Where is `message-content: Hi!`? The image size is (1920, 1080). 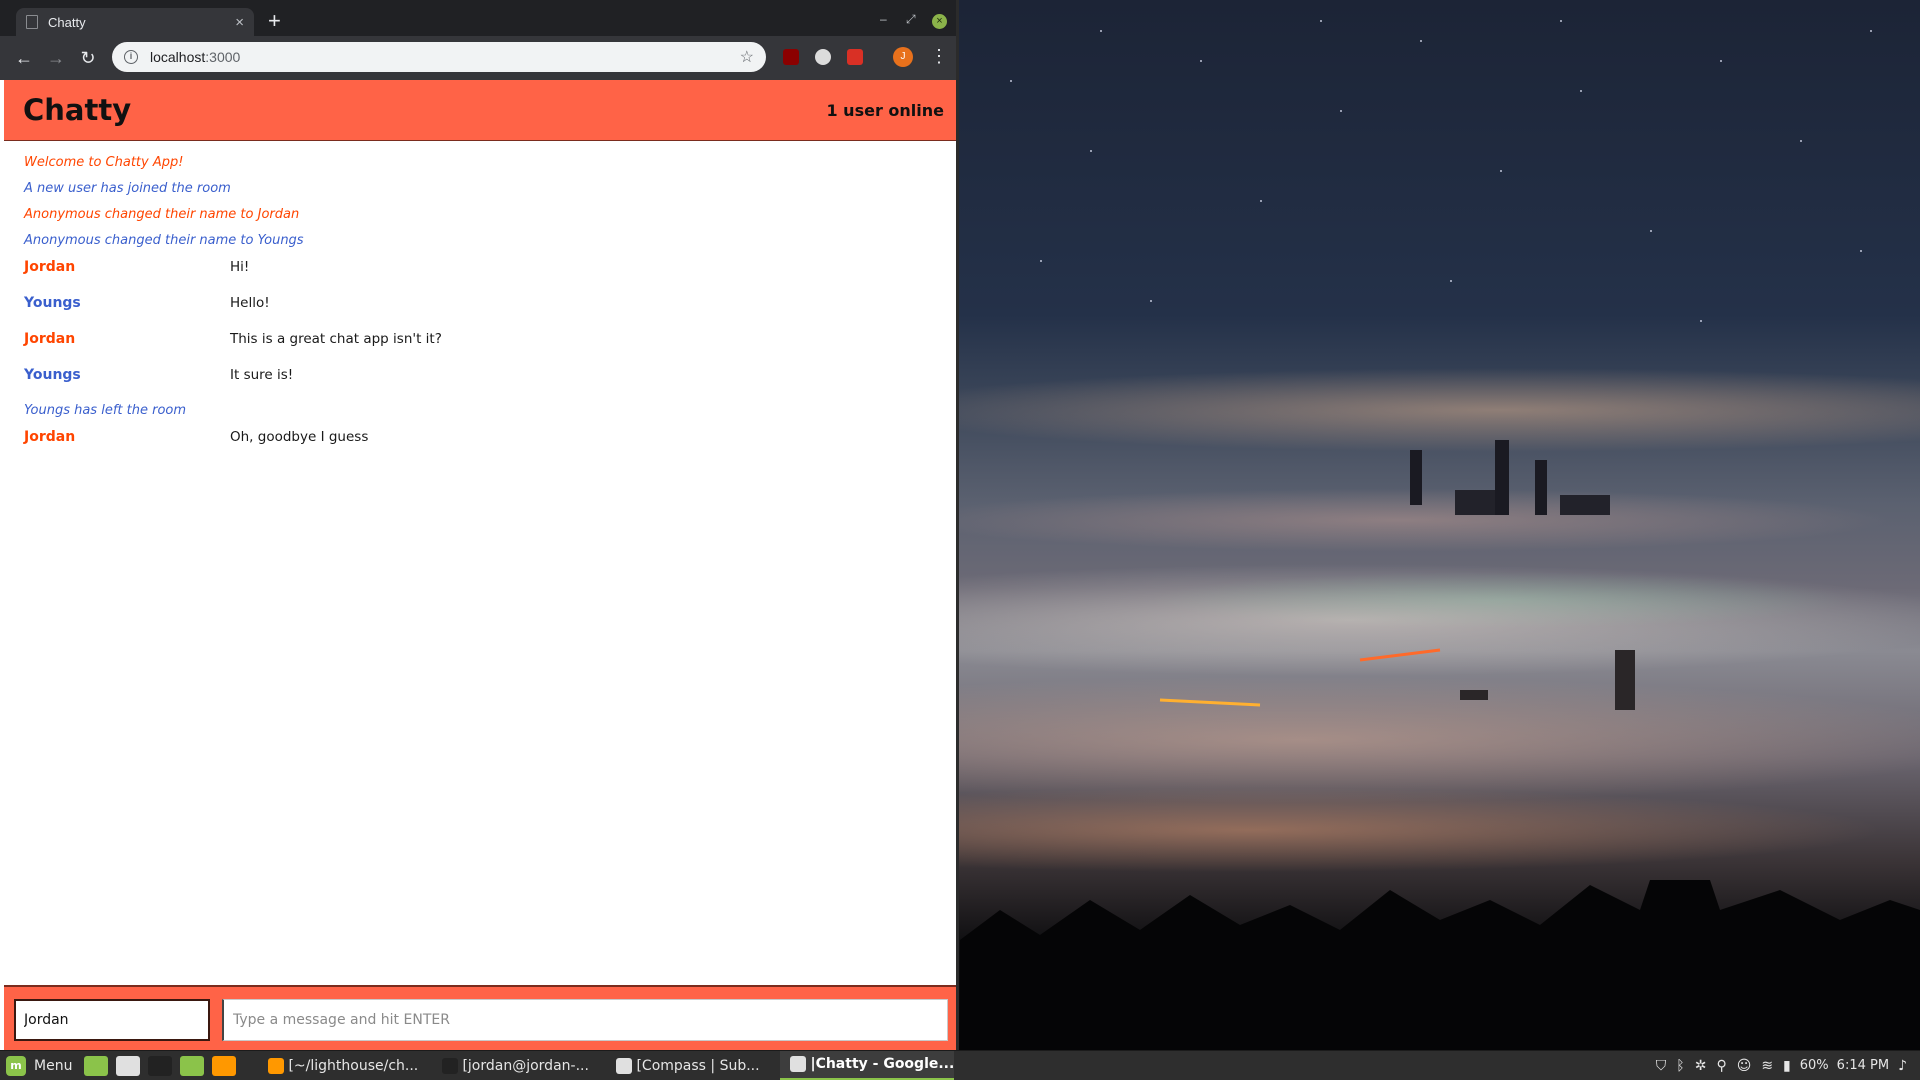 message-content: Hi! is located at coordinates (240, 267).